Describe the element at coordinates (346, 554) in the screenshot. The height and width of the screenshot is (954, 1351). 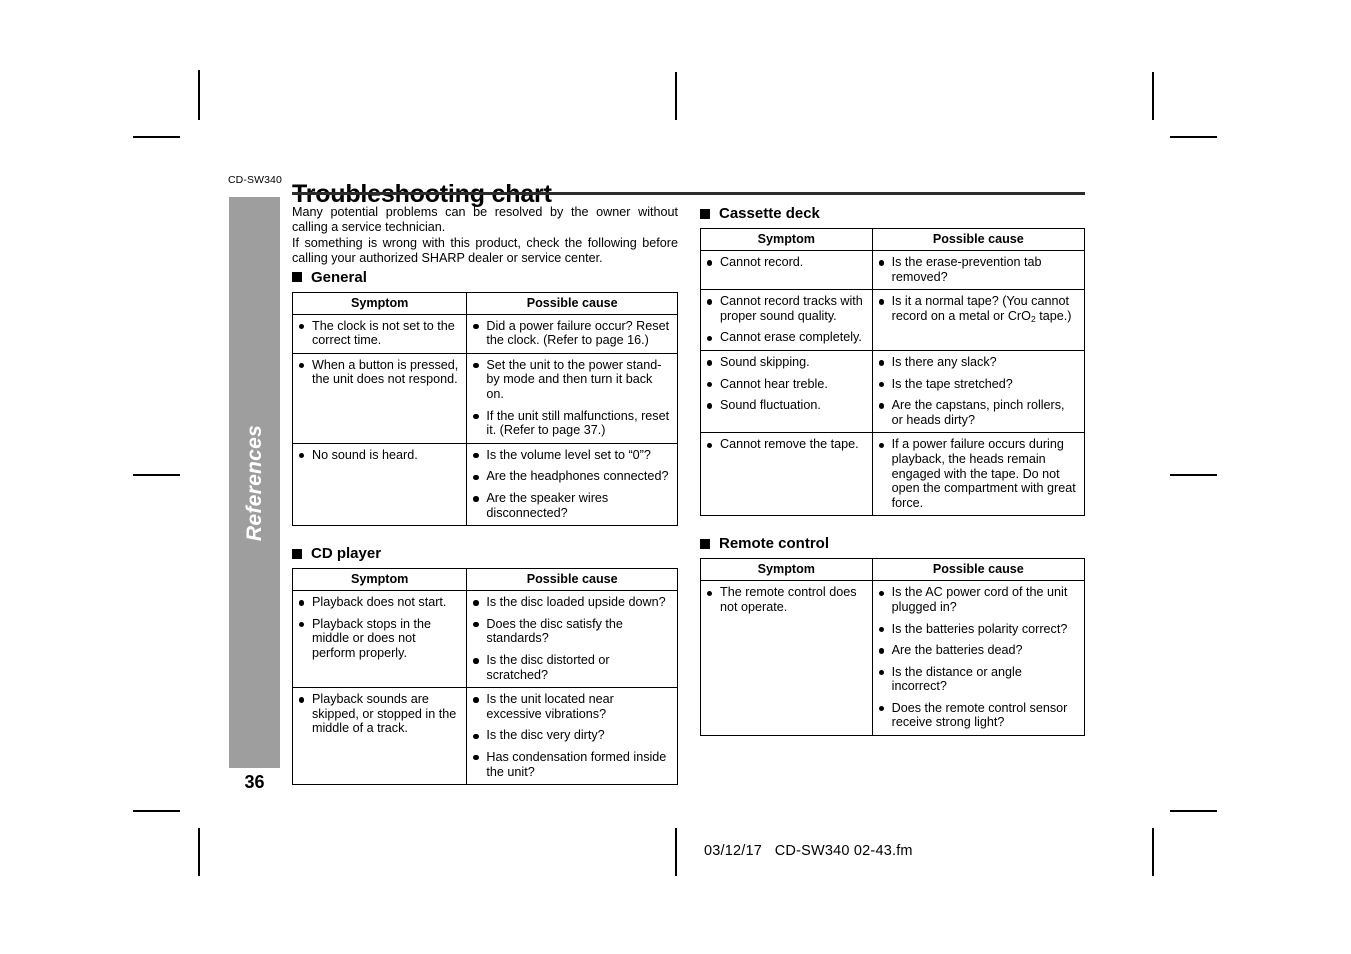
I see `section-heading-label: CD player` at that location.